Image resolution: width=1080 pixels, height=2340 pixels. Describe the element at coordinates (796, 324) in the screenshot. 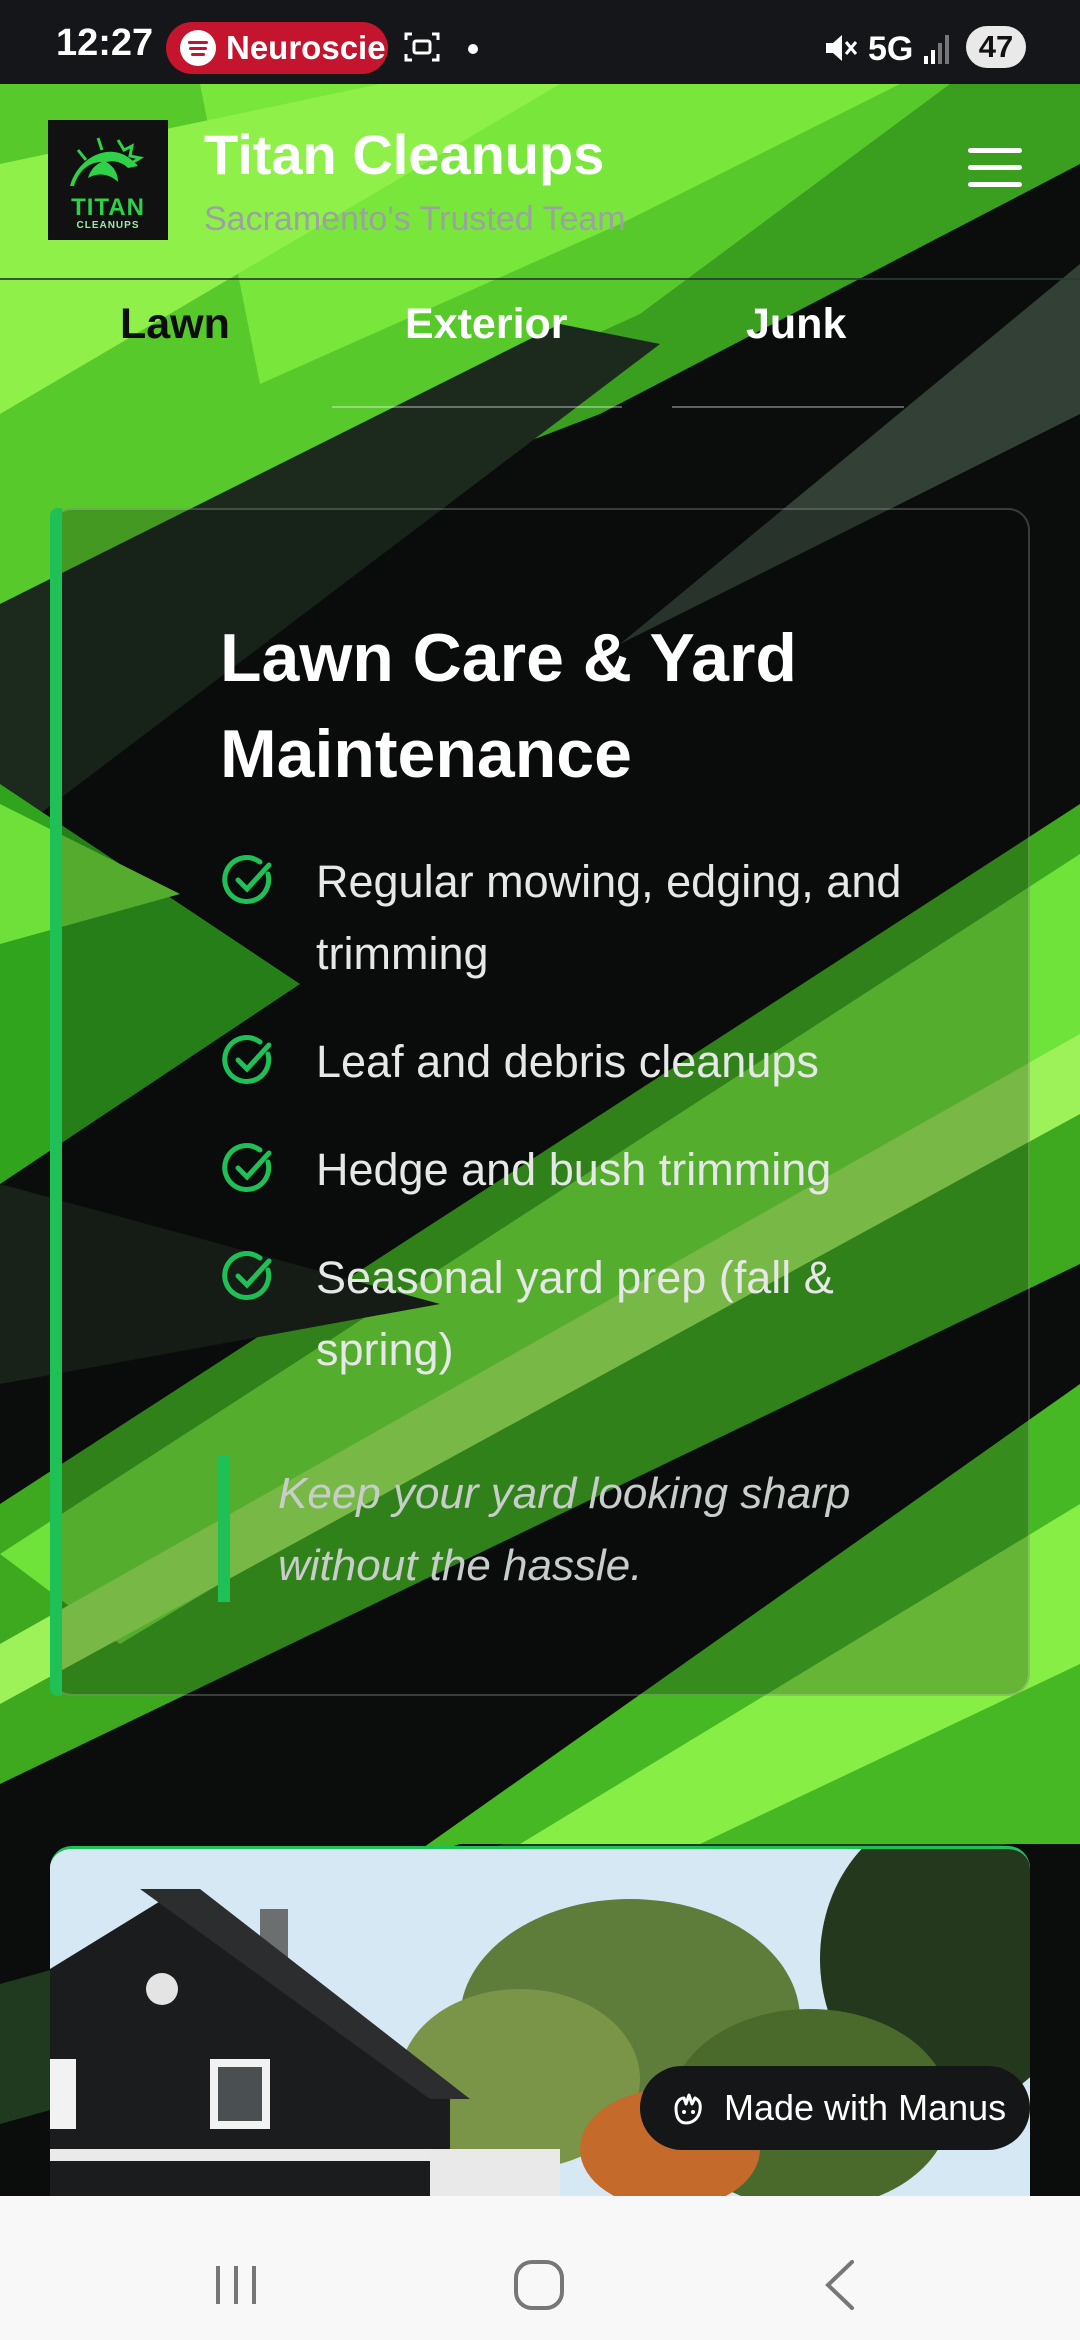

I see `tab-junk: Junk` at that location.